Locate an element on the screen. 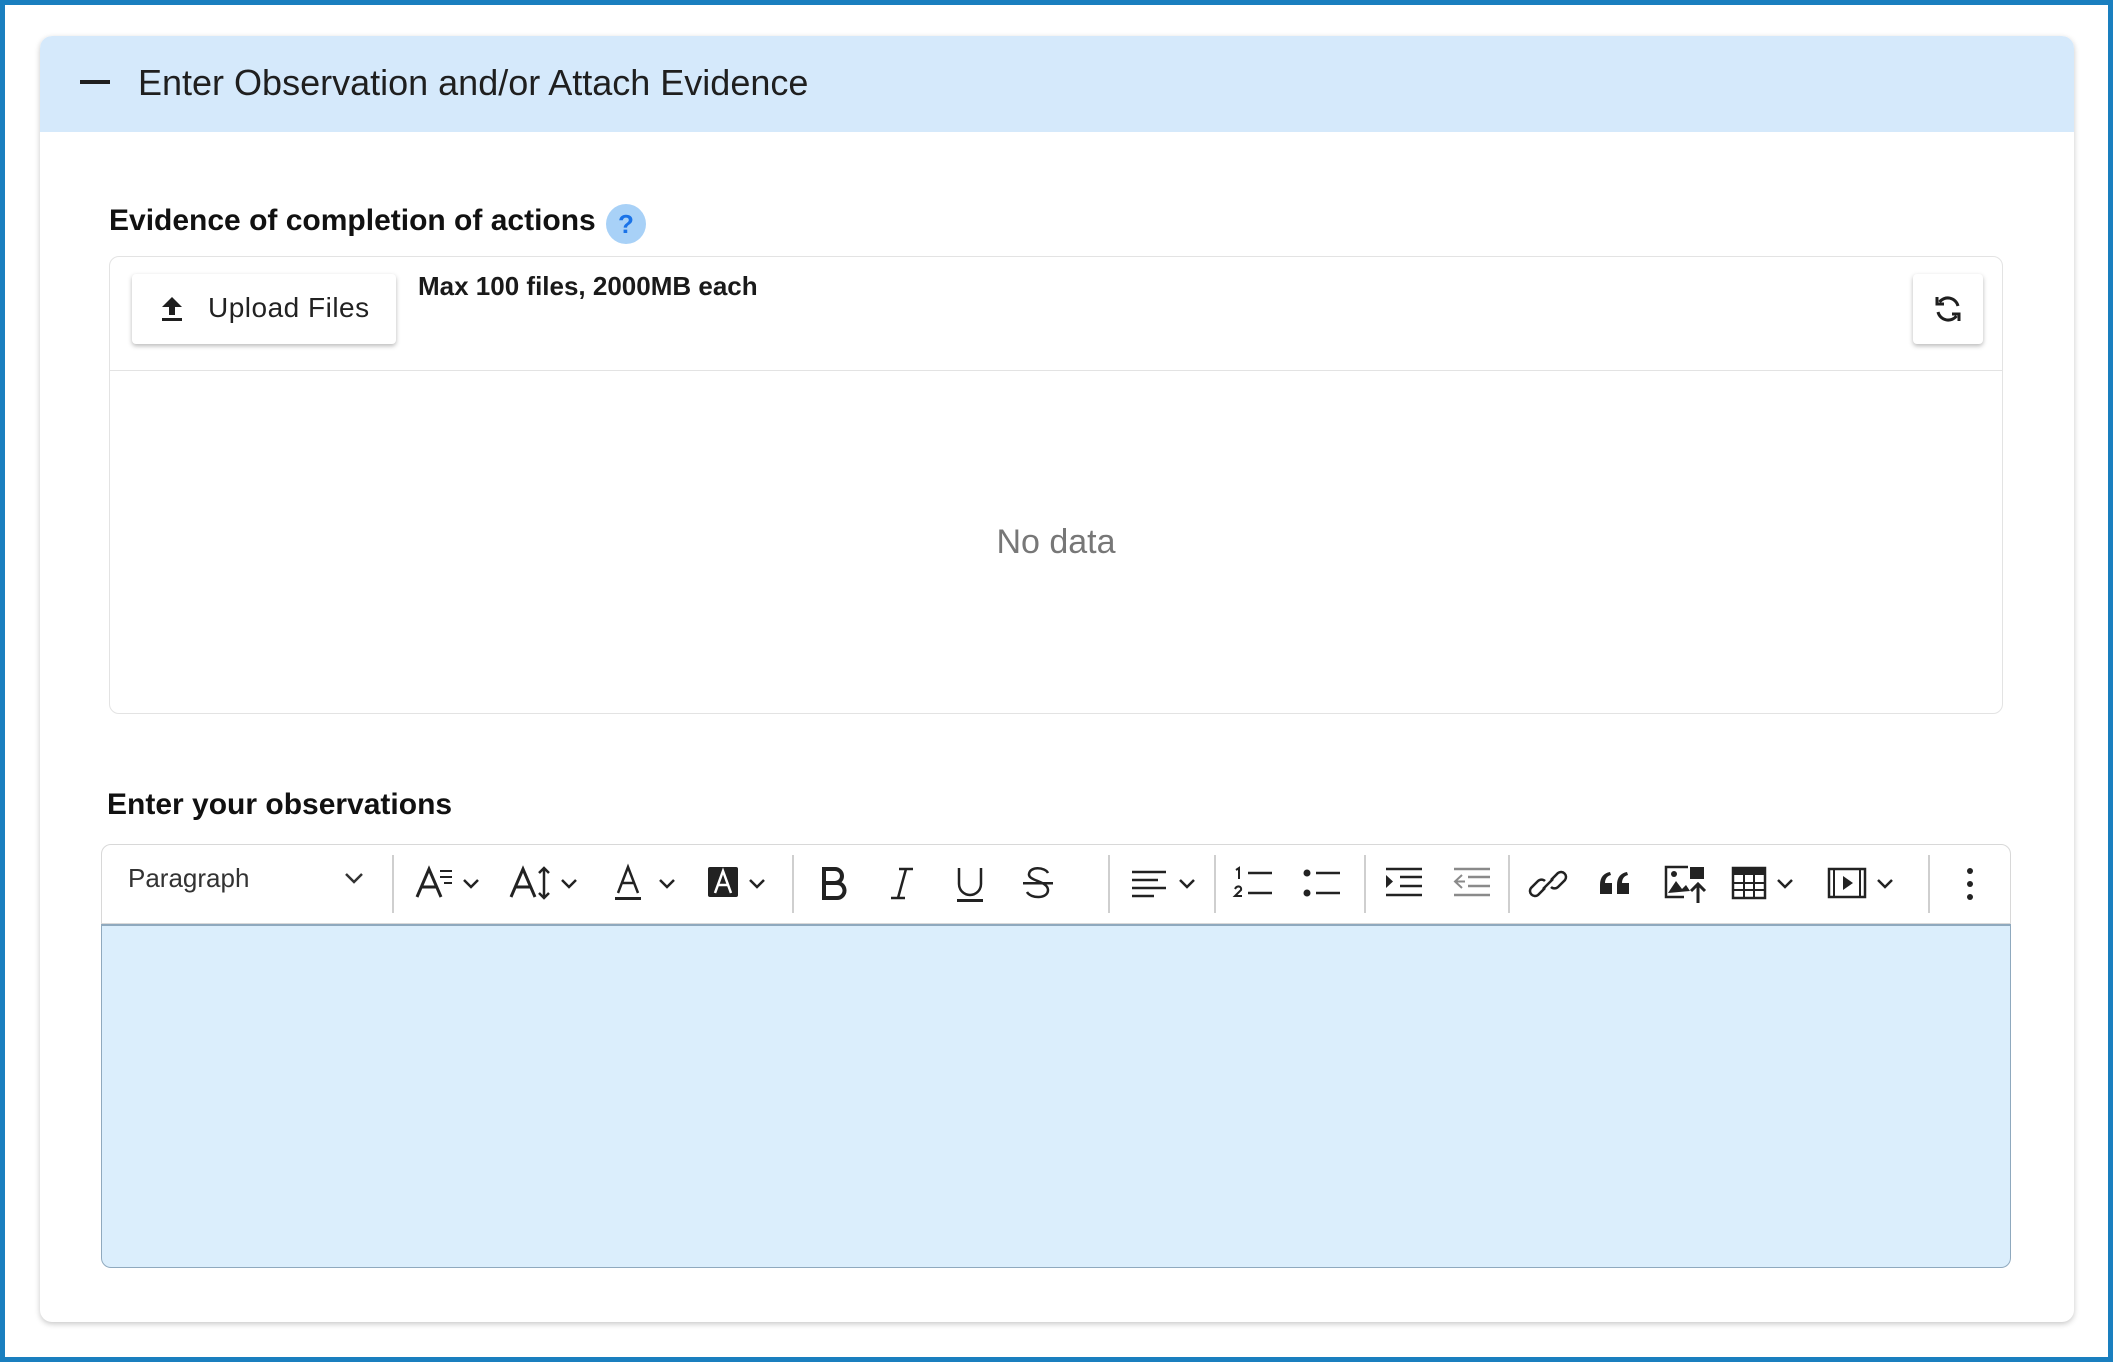 The image size is (2113, 1362). font-size-icon is located at coordinates (543, 882).